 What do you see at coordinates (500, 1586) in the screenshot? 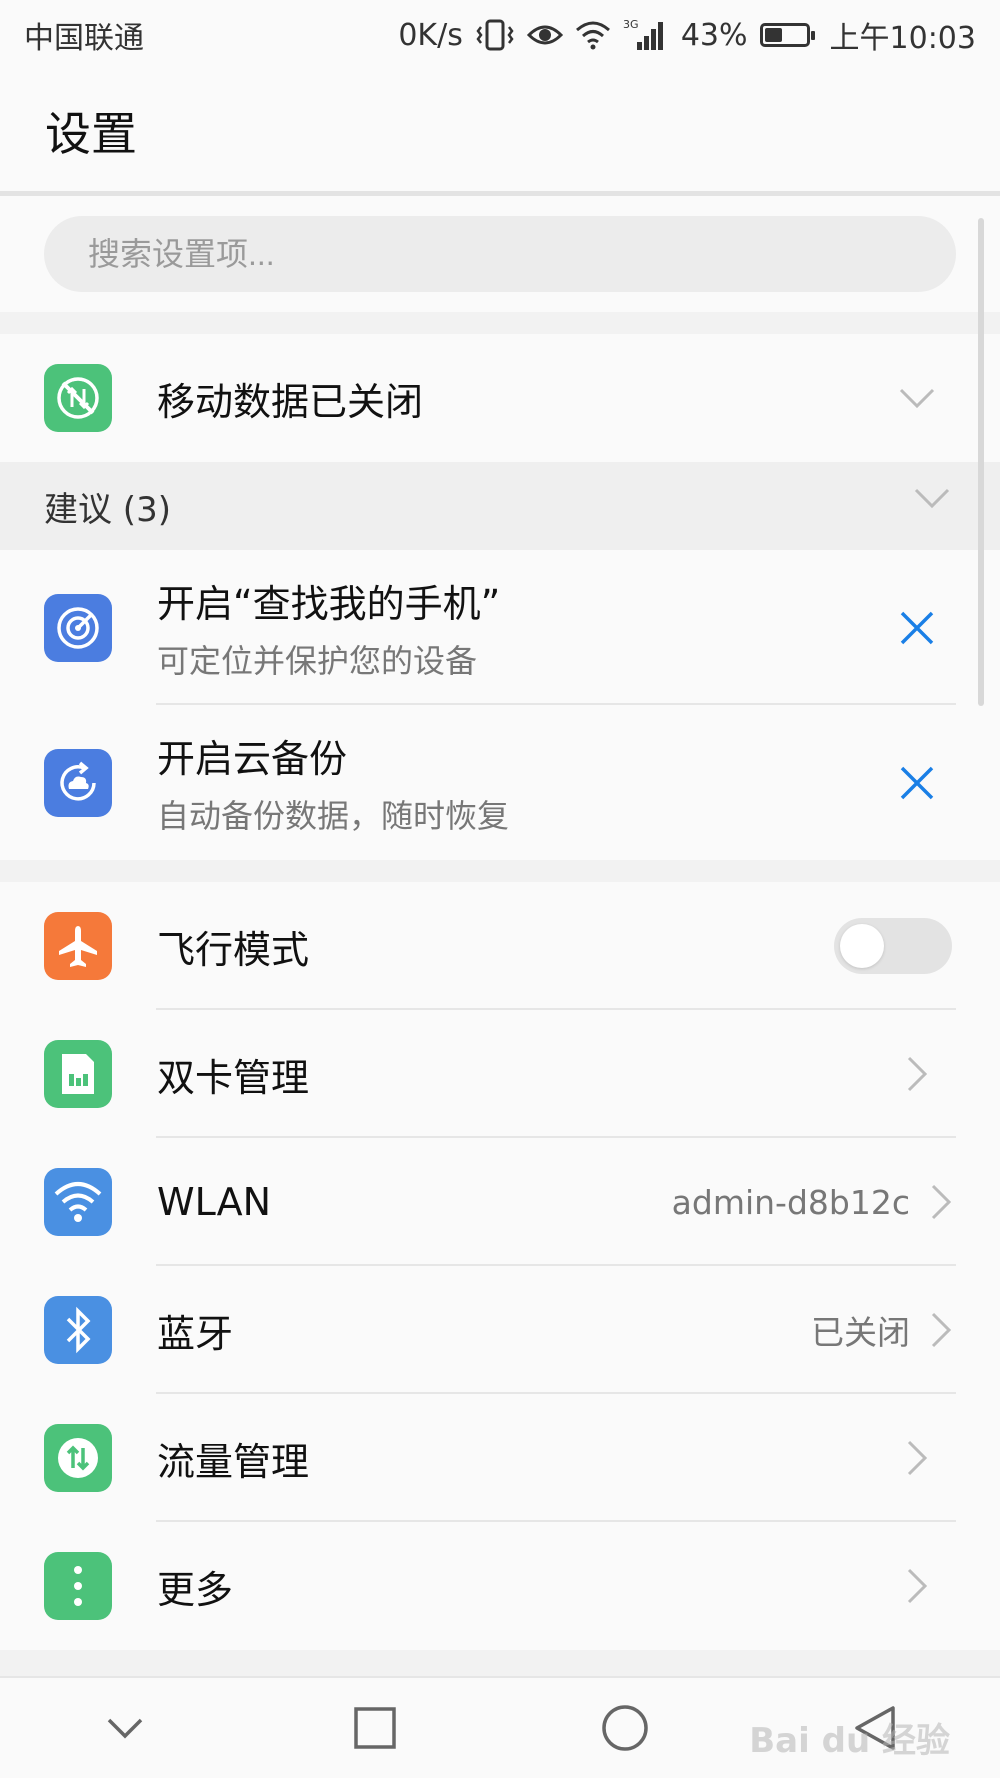
I see `settings-item-more: 更多` at bounding box center [500, 1586].